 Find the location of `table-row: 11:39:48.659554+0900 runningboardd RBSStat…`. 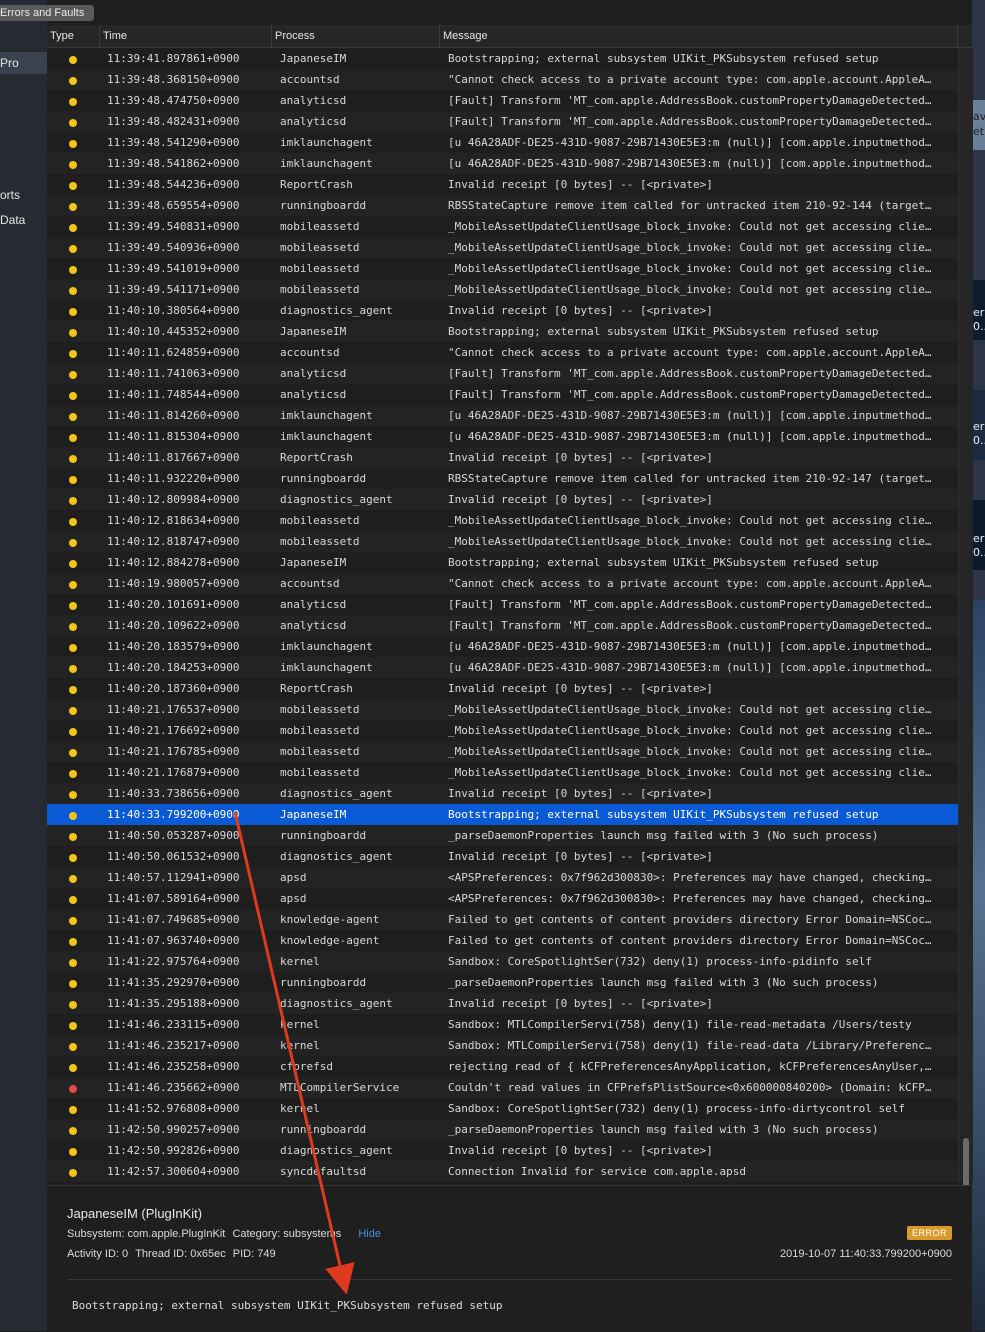

table-row: 11:39:48.659554+0900 runningboardd RBSStat… is located at coordinates (502, 205).